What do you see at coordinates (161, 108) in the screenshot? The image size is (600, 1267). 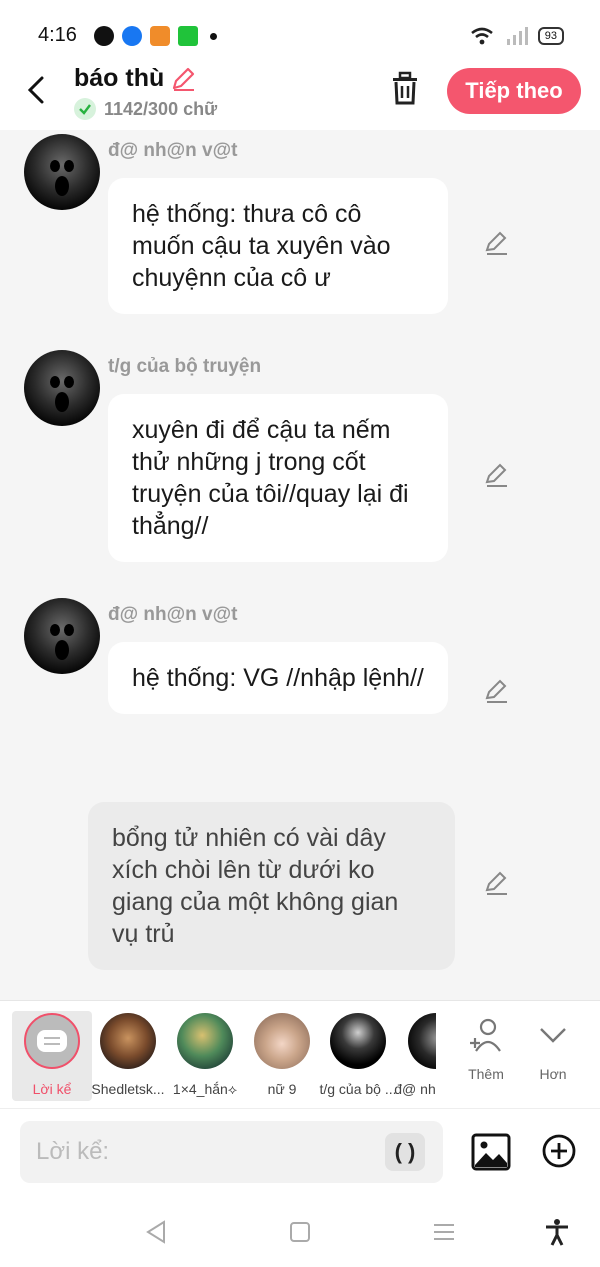 I see `word-count: 1142/300 chữ` at bounding box center [161, 108].